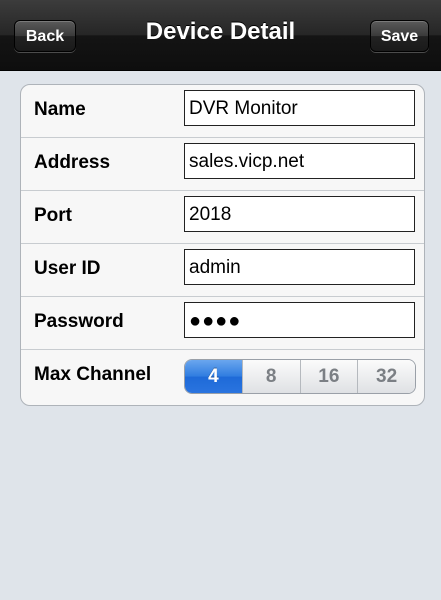 This screenshot has height=600, width=441. I want to click on port-label: Port, so click(53, 215).